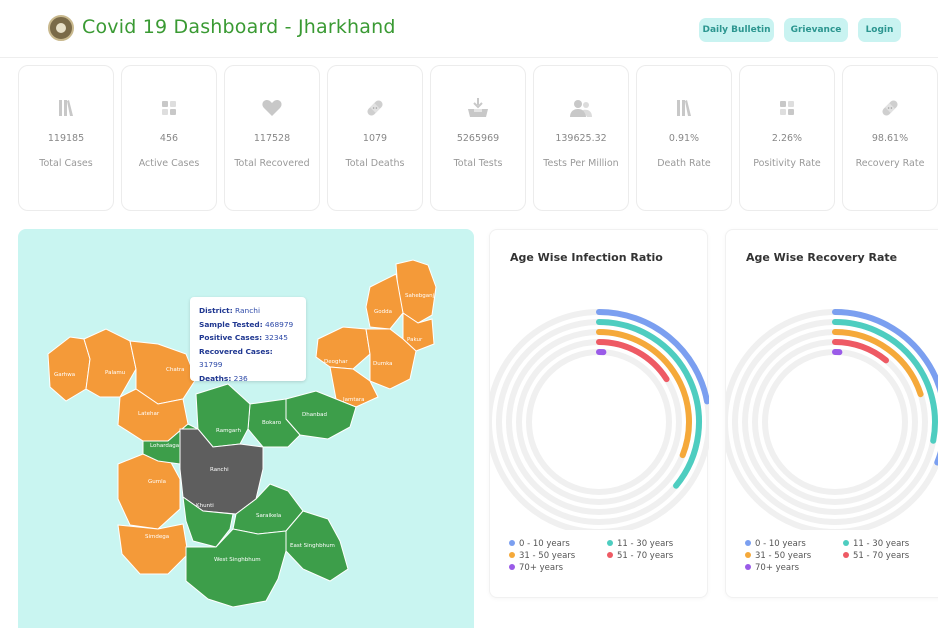 The height and width of the screenshot is (628, 938). What do you see at coordinates (64, 375) in the screenshot?
I see `district-label: Garhwa` at bounding box center [64, 375].